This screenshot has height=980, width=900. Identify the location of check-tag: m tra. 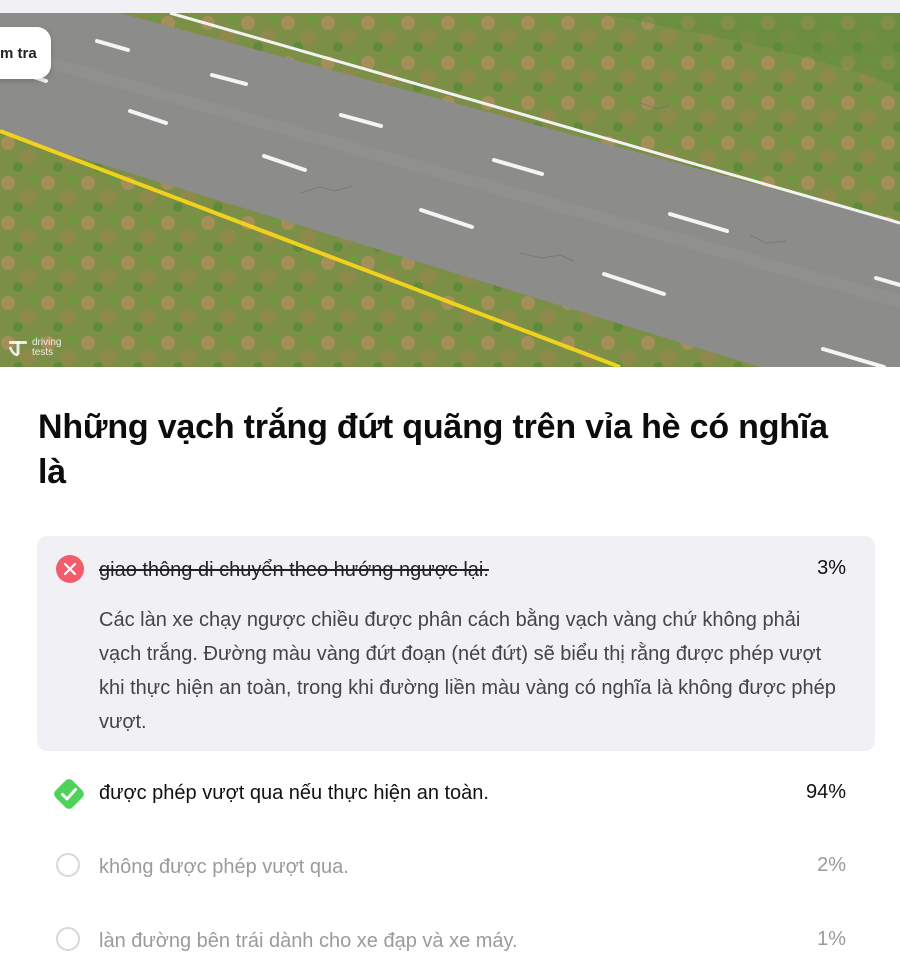
(25, 53).